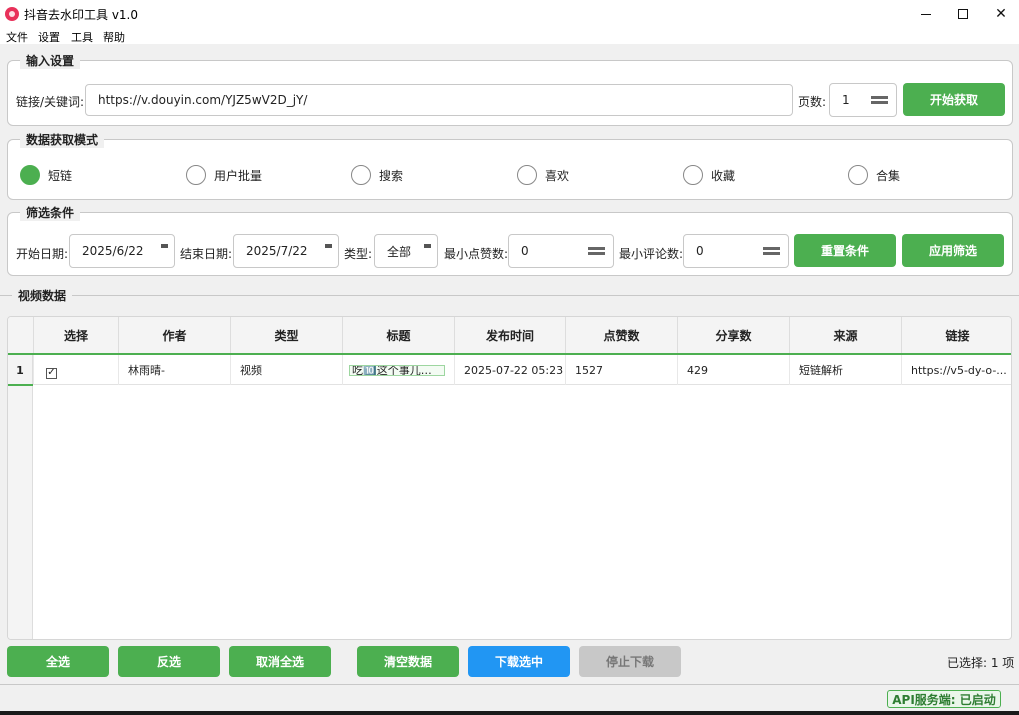 The height and width of the screenshot is (715, 1019). What do you see at coordinates (286, 335) in the screenshot?
I see `col-type: 类型` at bounding box center [286, 335].